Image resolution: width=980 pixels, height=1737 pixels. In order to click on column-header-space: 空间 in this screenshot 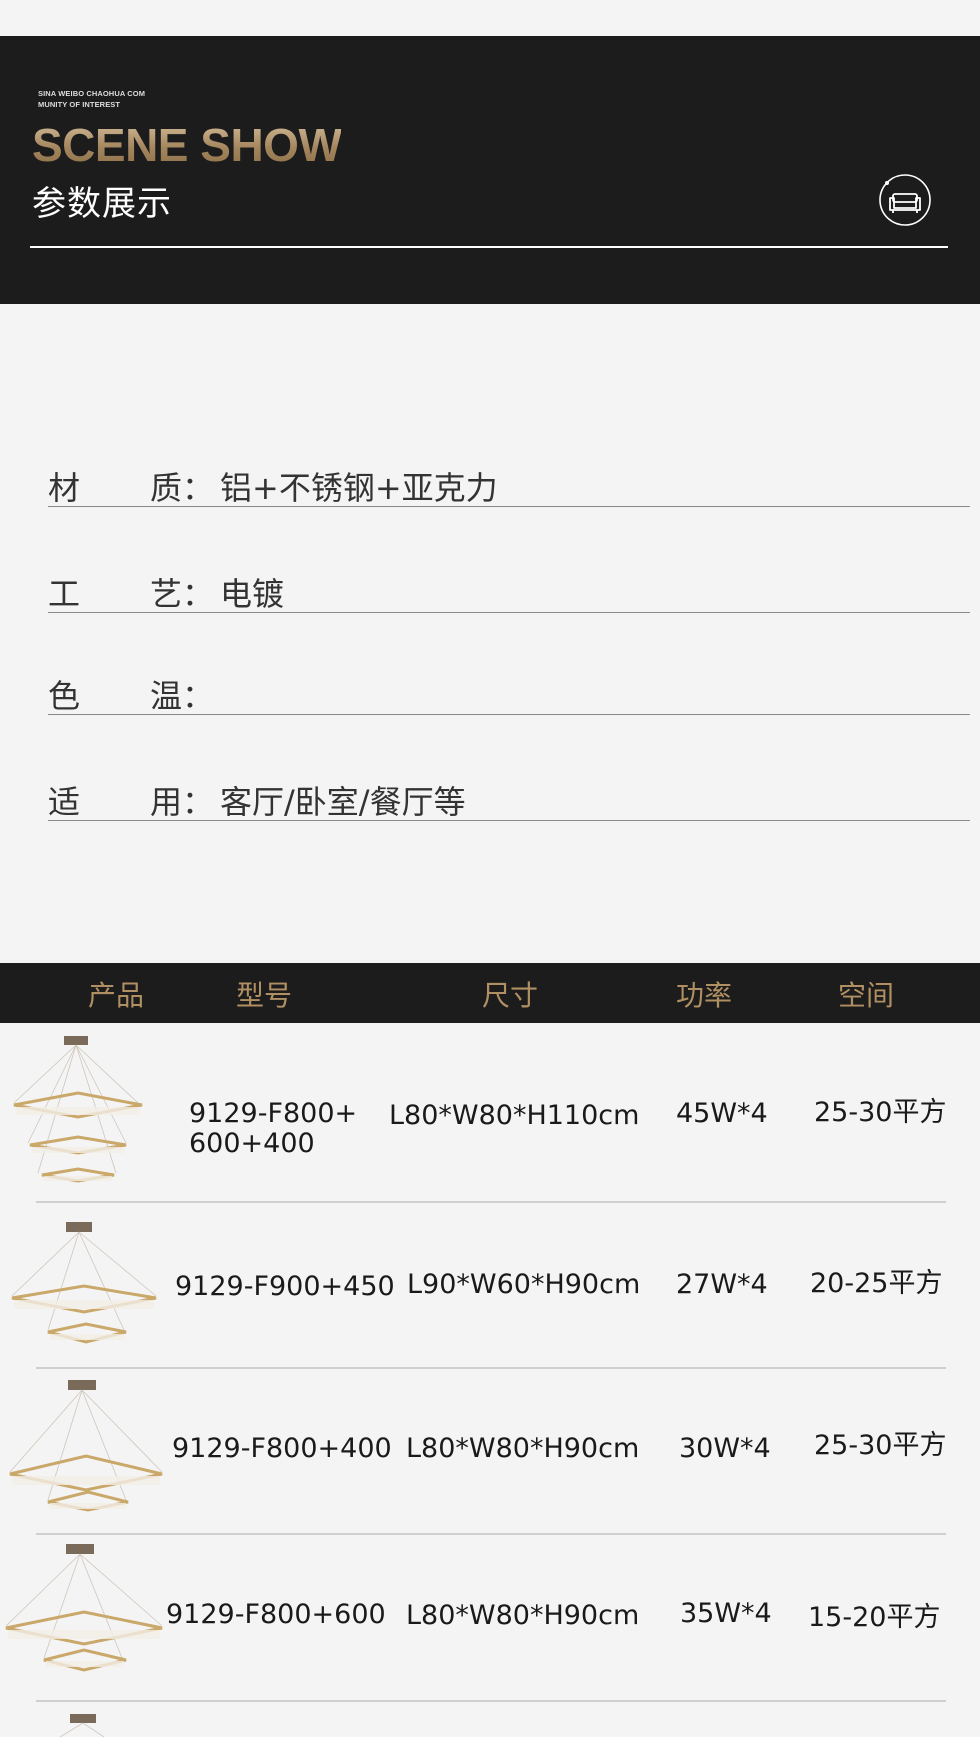, I will do `click(866, 995)`.